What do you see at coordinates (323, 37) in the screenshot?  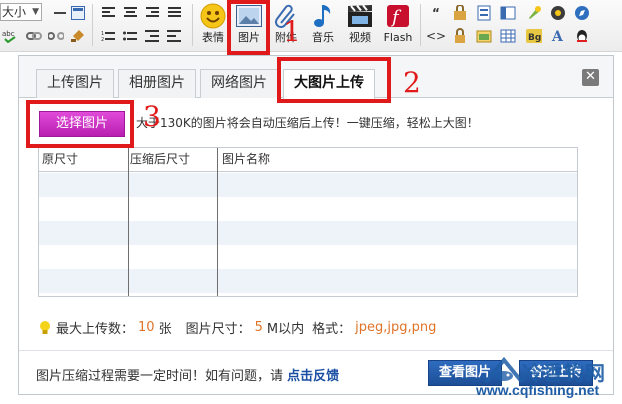 I see `music-label: 音乐` at bounding box center [323, 37].